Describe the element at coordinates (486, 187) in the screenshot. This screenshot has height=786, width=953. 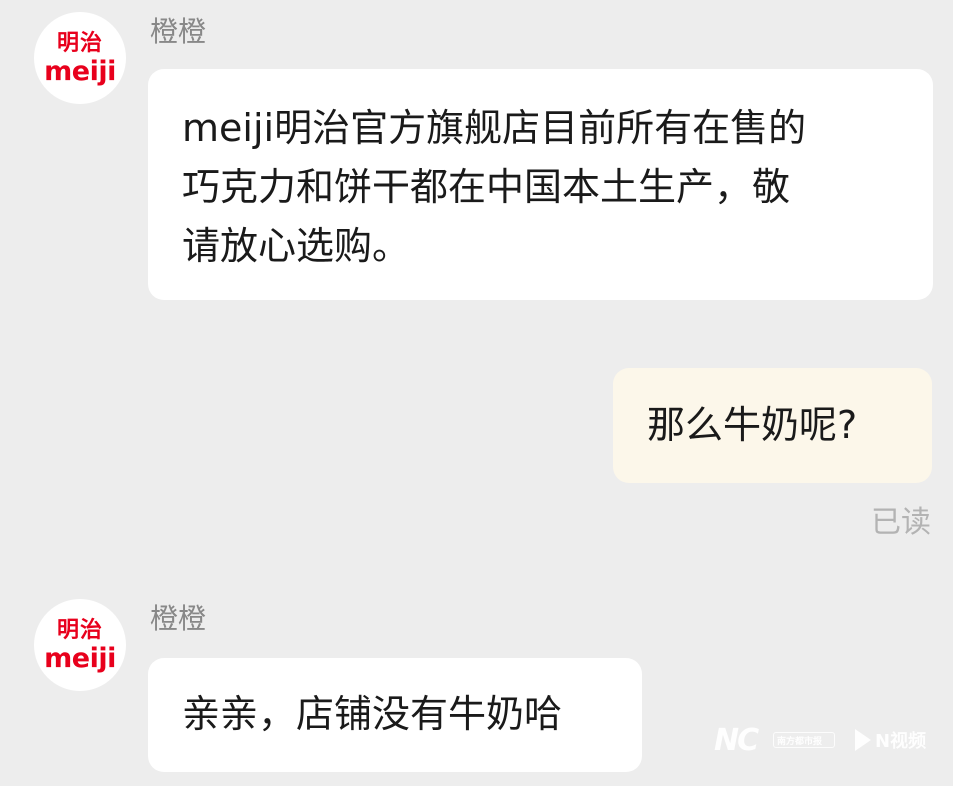
I see `message-line: 巧克力和饼干都在中国本土生产，敬` at that location.